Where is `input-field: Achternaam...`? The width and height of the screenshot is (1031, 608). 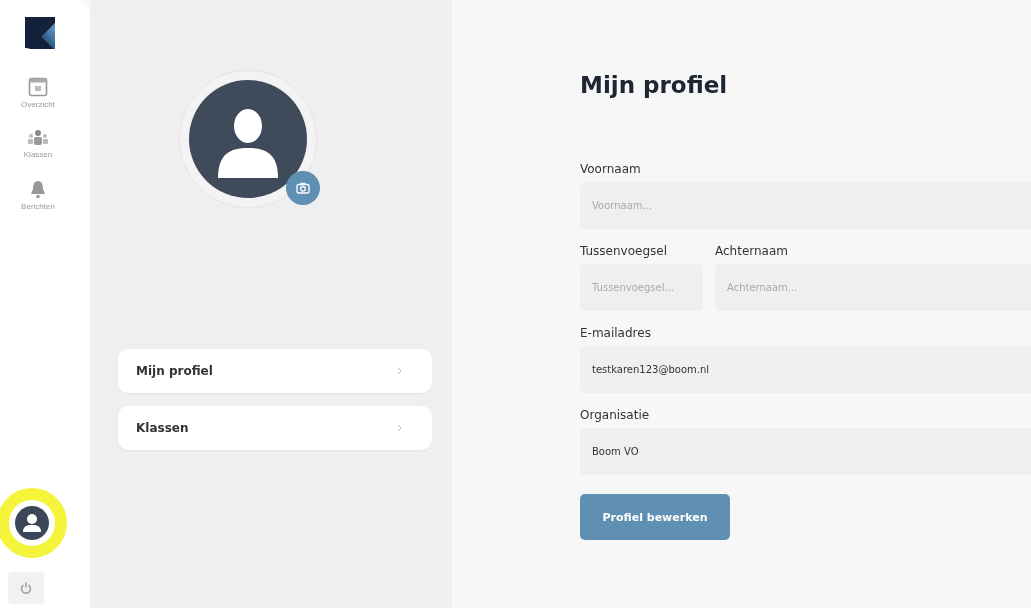 input-field: Achternaam... is located at coordinates (873, 287).